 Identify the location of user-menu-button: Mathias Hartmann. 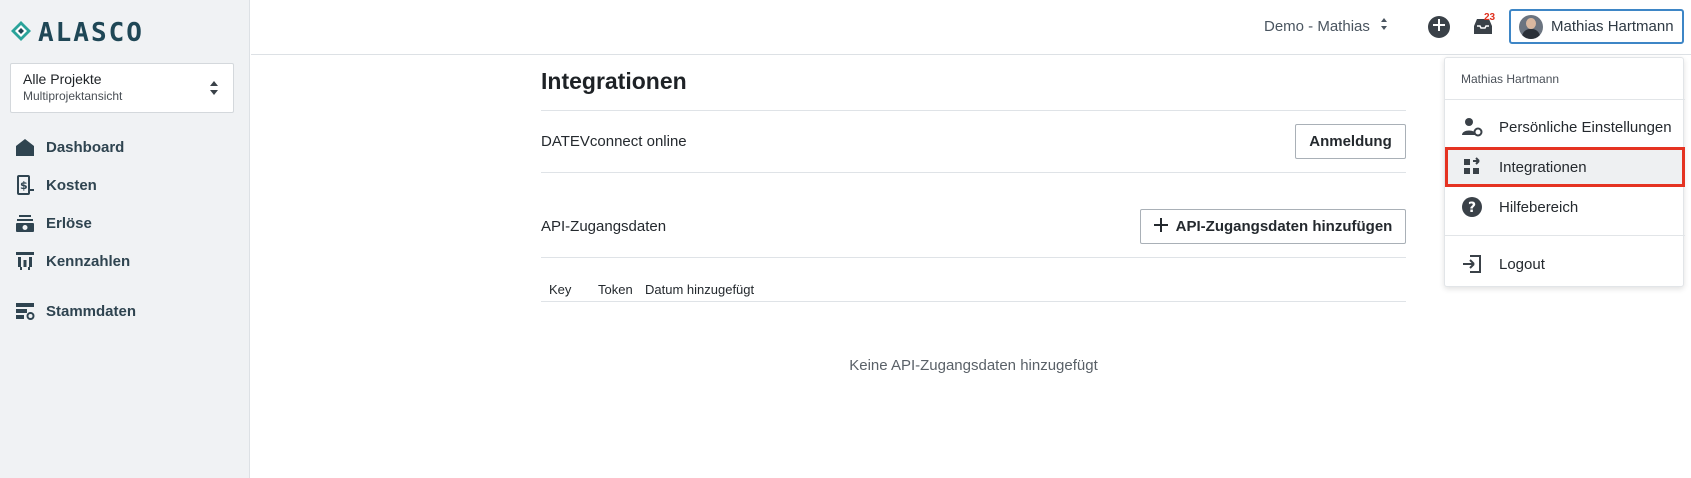
(1596, 26).